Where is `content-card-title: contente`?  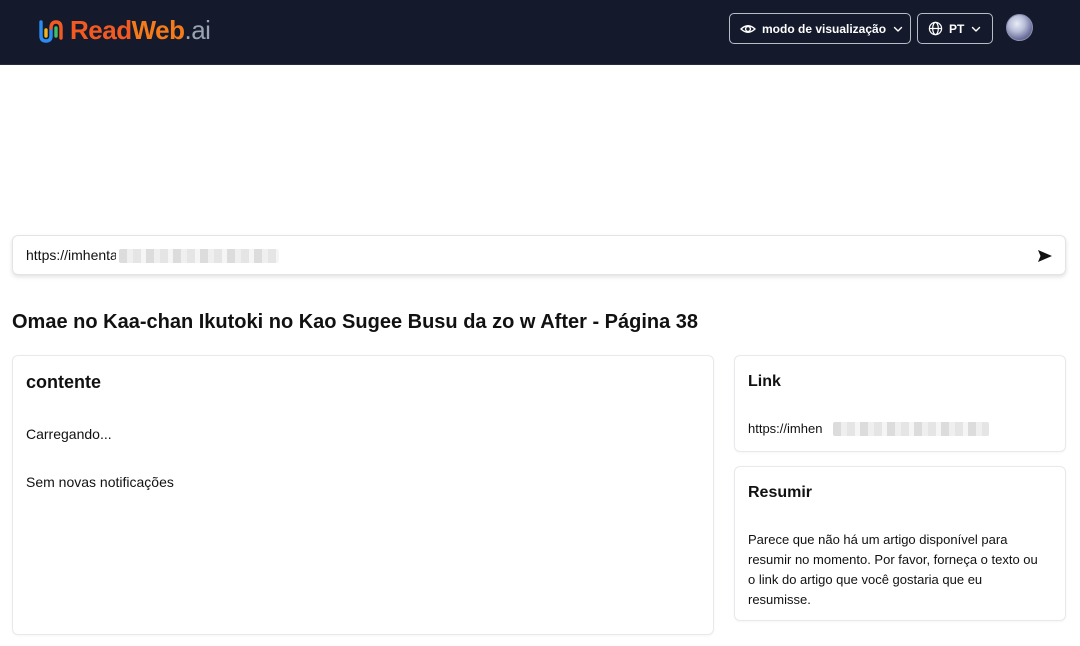 content-card-title: contente is located at coordinates (64, 382).